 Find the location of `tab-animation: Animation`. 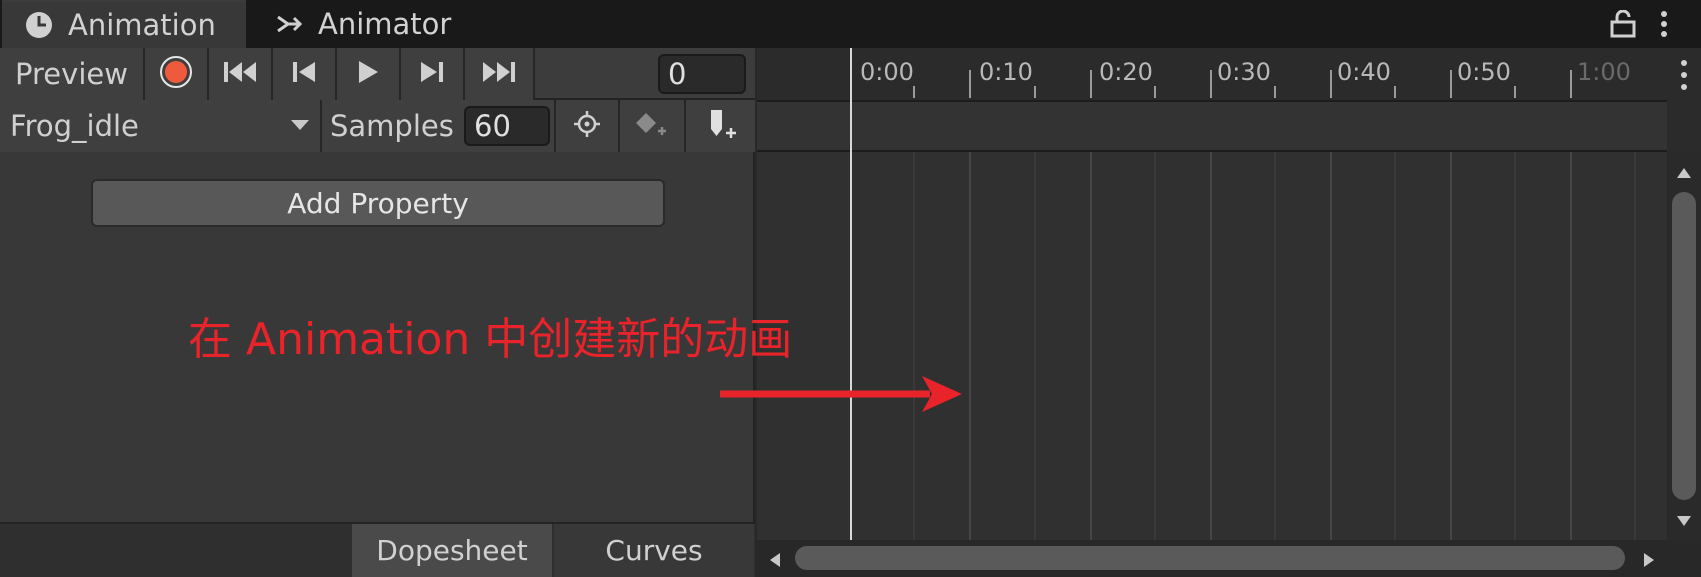

tab-animation: Animation is located at coordinates (124, 24).